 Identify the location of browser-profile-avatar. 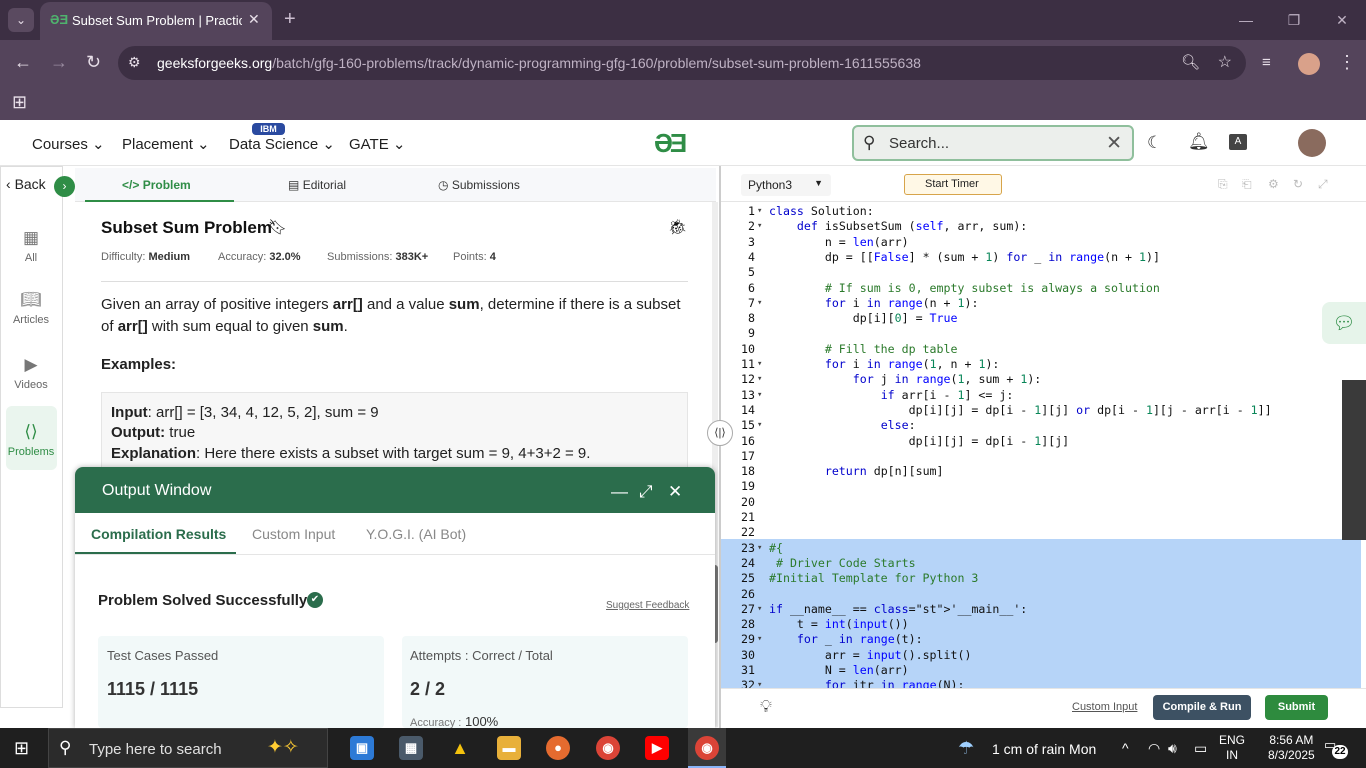
(1309, 64).